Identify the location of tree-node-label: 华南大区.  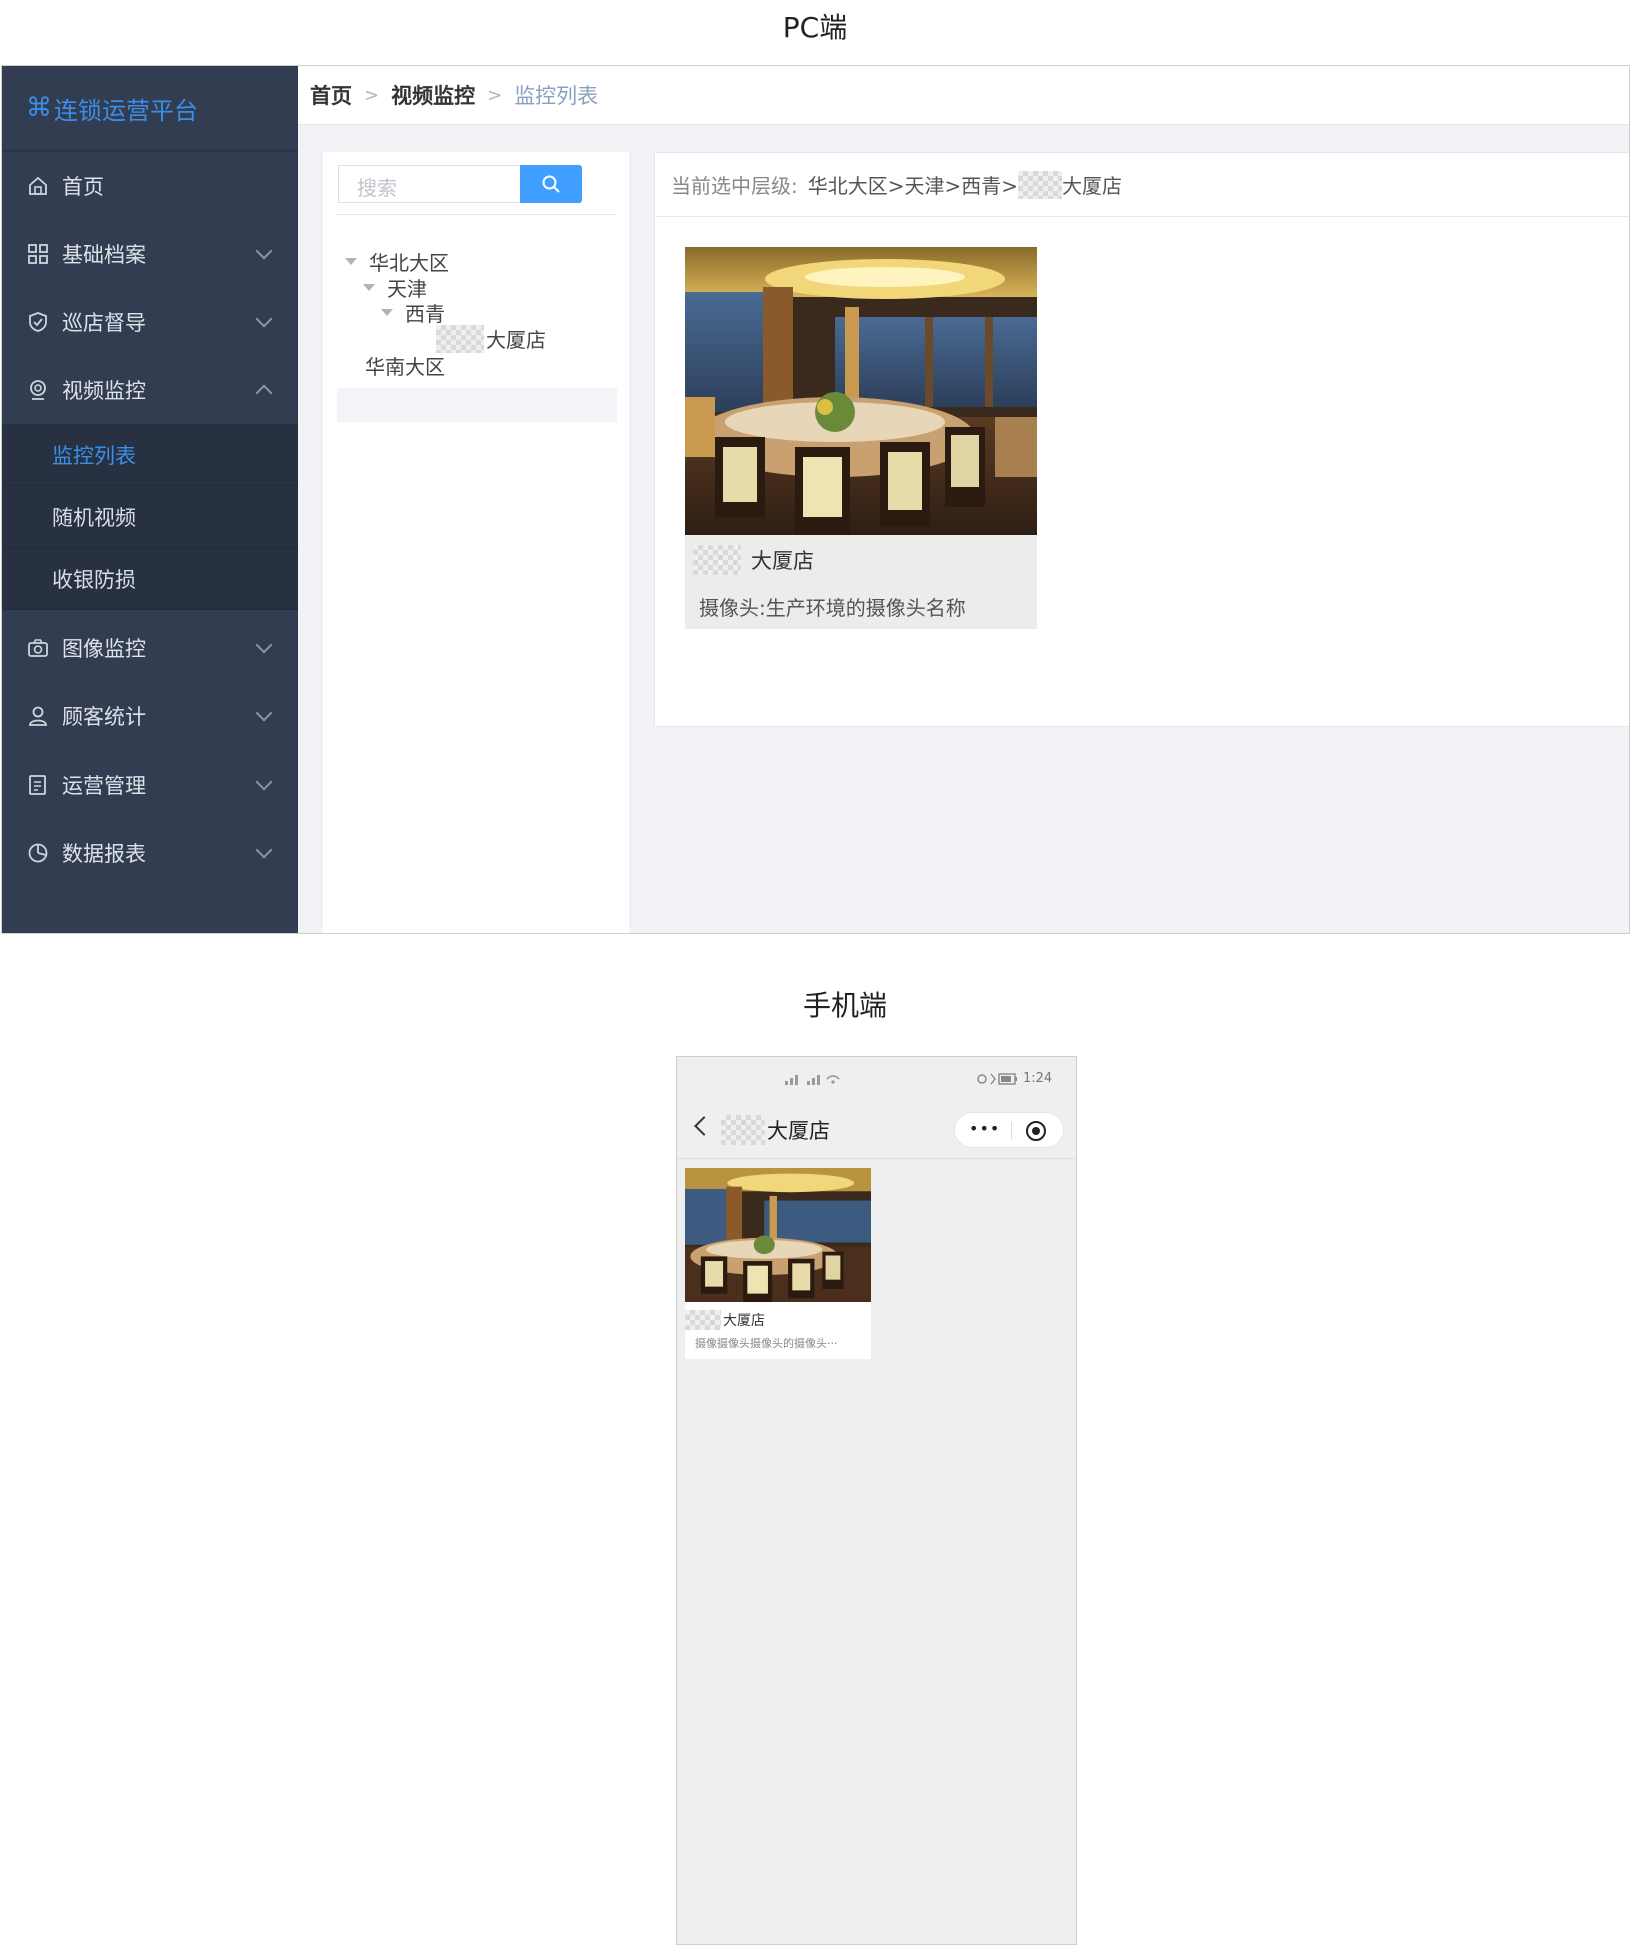
(405, 367).